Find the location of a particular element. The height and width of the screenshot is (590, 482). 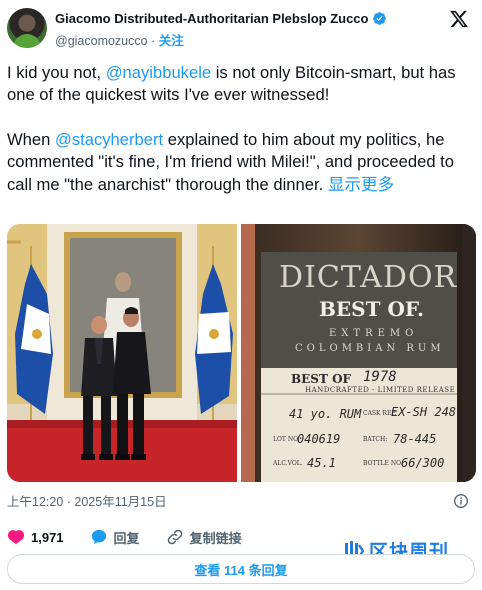

reply-label: 回复 is located at coordinates (126, 538).